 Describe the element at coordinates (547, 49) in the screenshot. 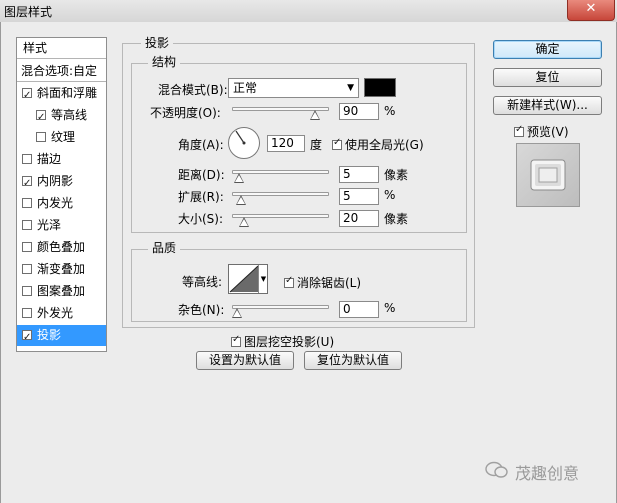

I see `ok-button: 确定` at that location.